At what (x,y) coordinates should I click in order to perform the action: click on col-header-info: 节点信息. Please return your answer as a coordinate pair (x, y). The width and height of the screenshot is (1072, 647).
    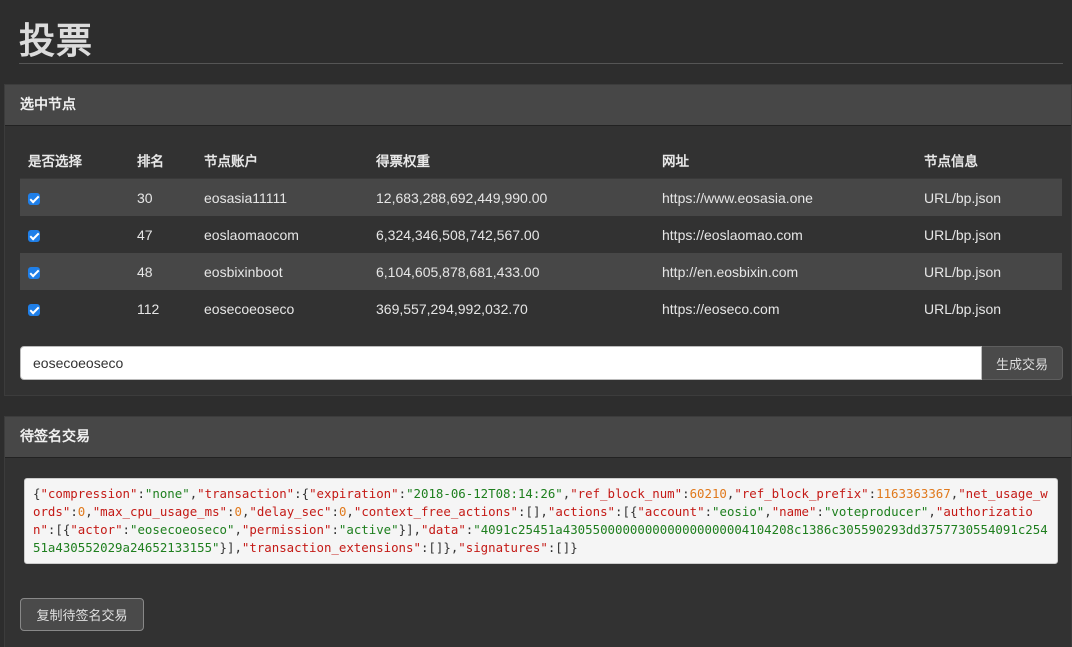
    Looking at the image, I should click on (989, 160).